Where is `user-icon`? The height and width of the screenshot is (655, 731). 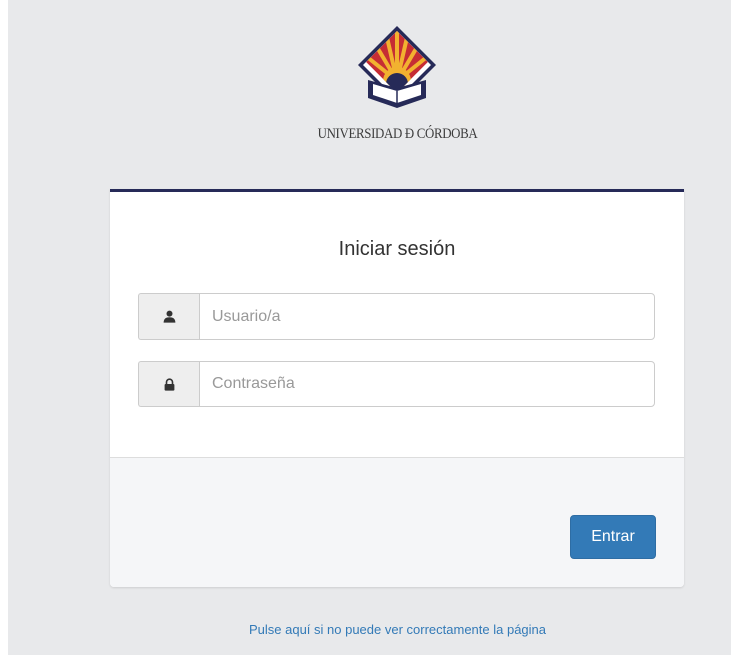
user-icon is located at coordinates (169, 316).